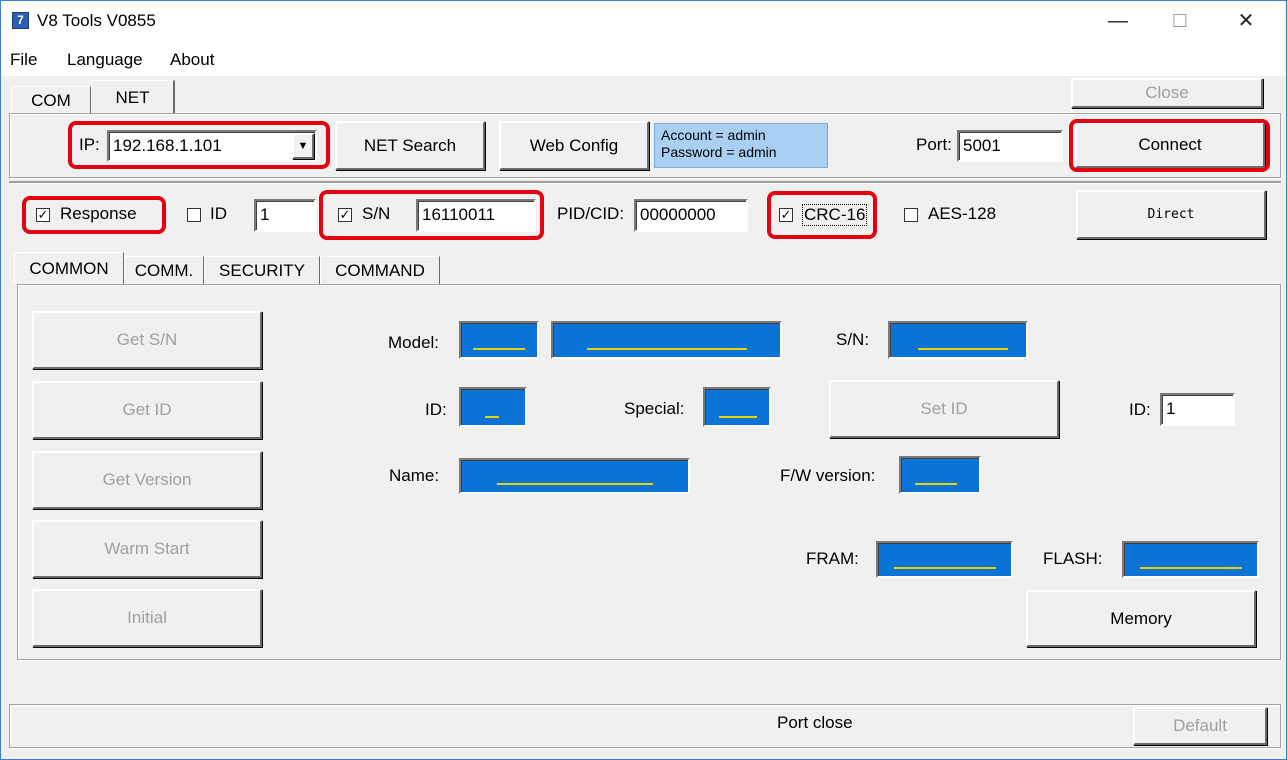 The height and width of the screenshot is (760, 1287). Describe the element at coordinates (192, 60) in the screenshot. I see `menu-about: About` at that location.